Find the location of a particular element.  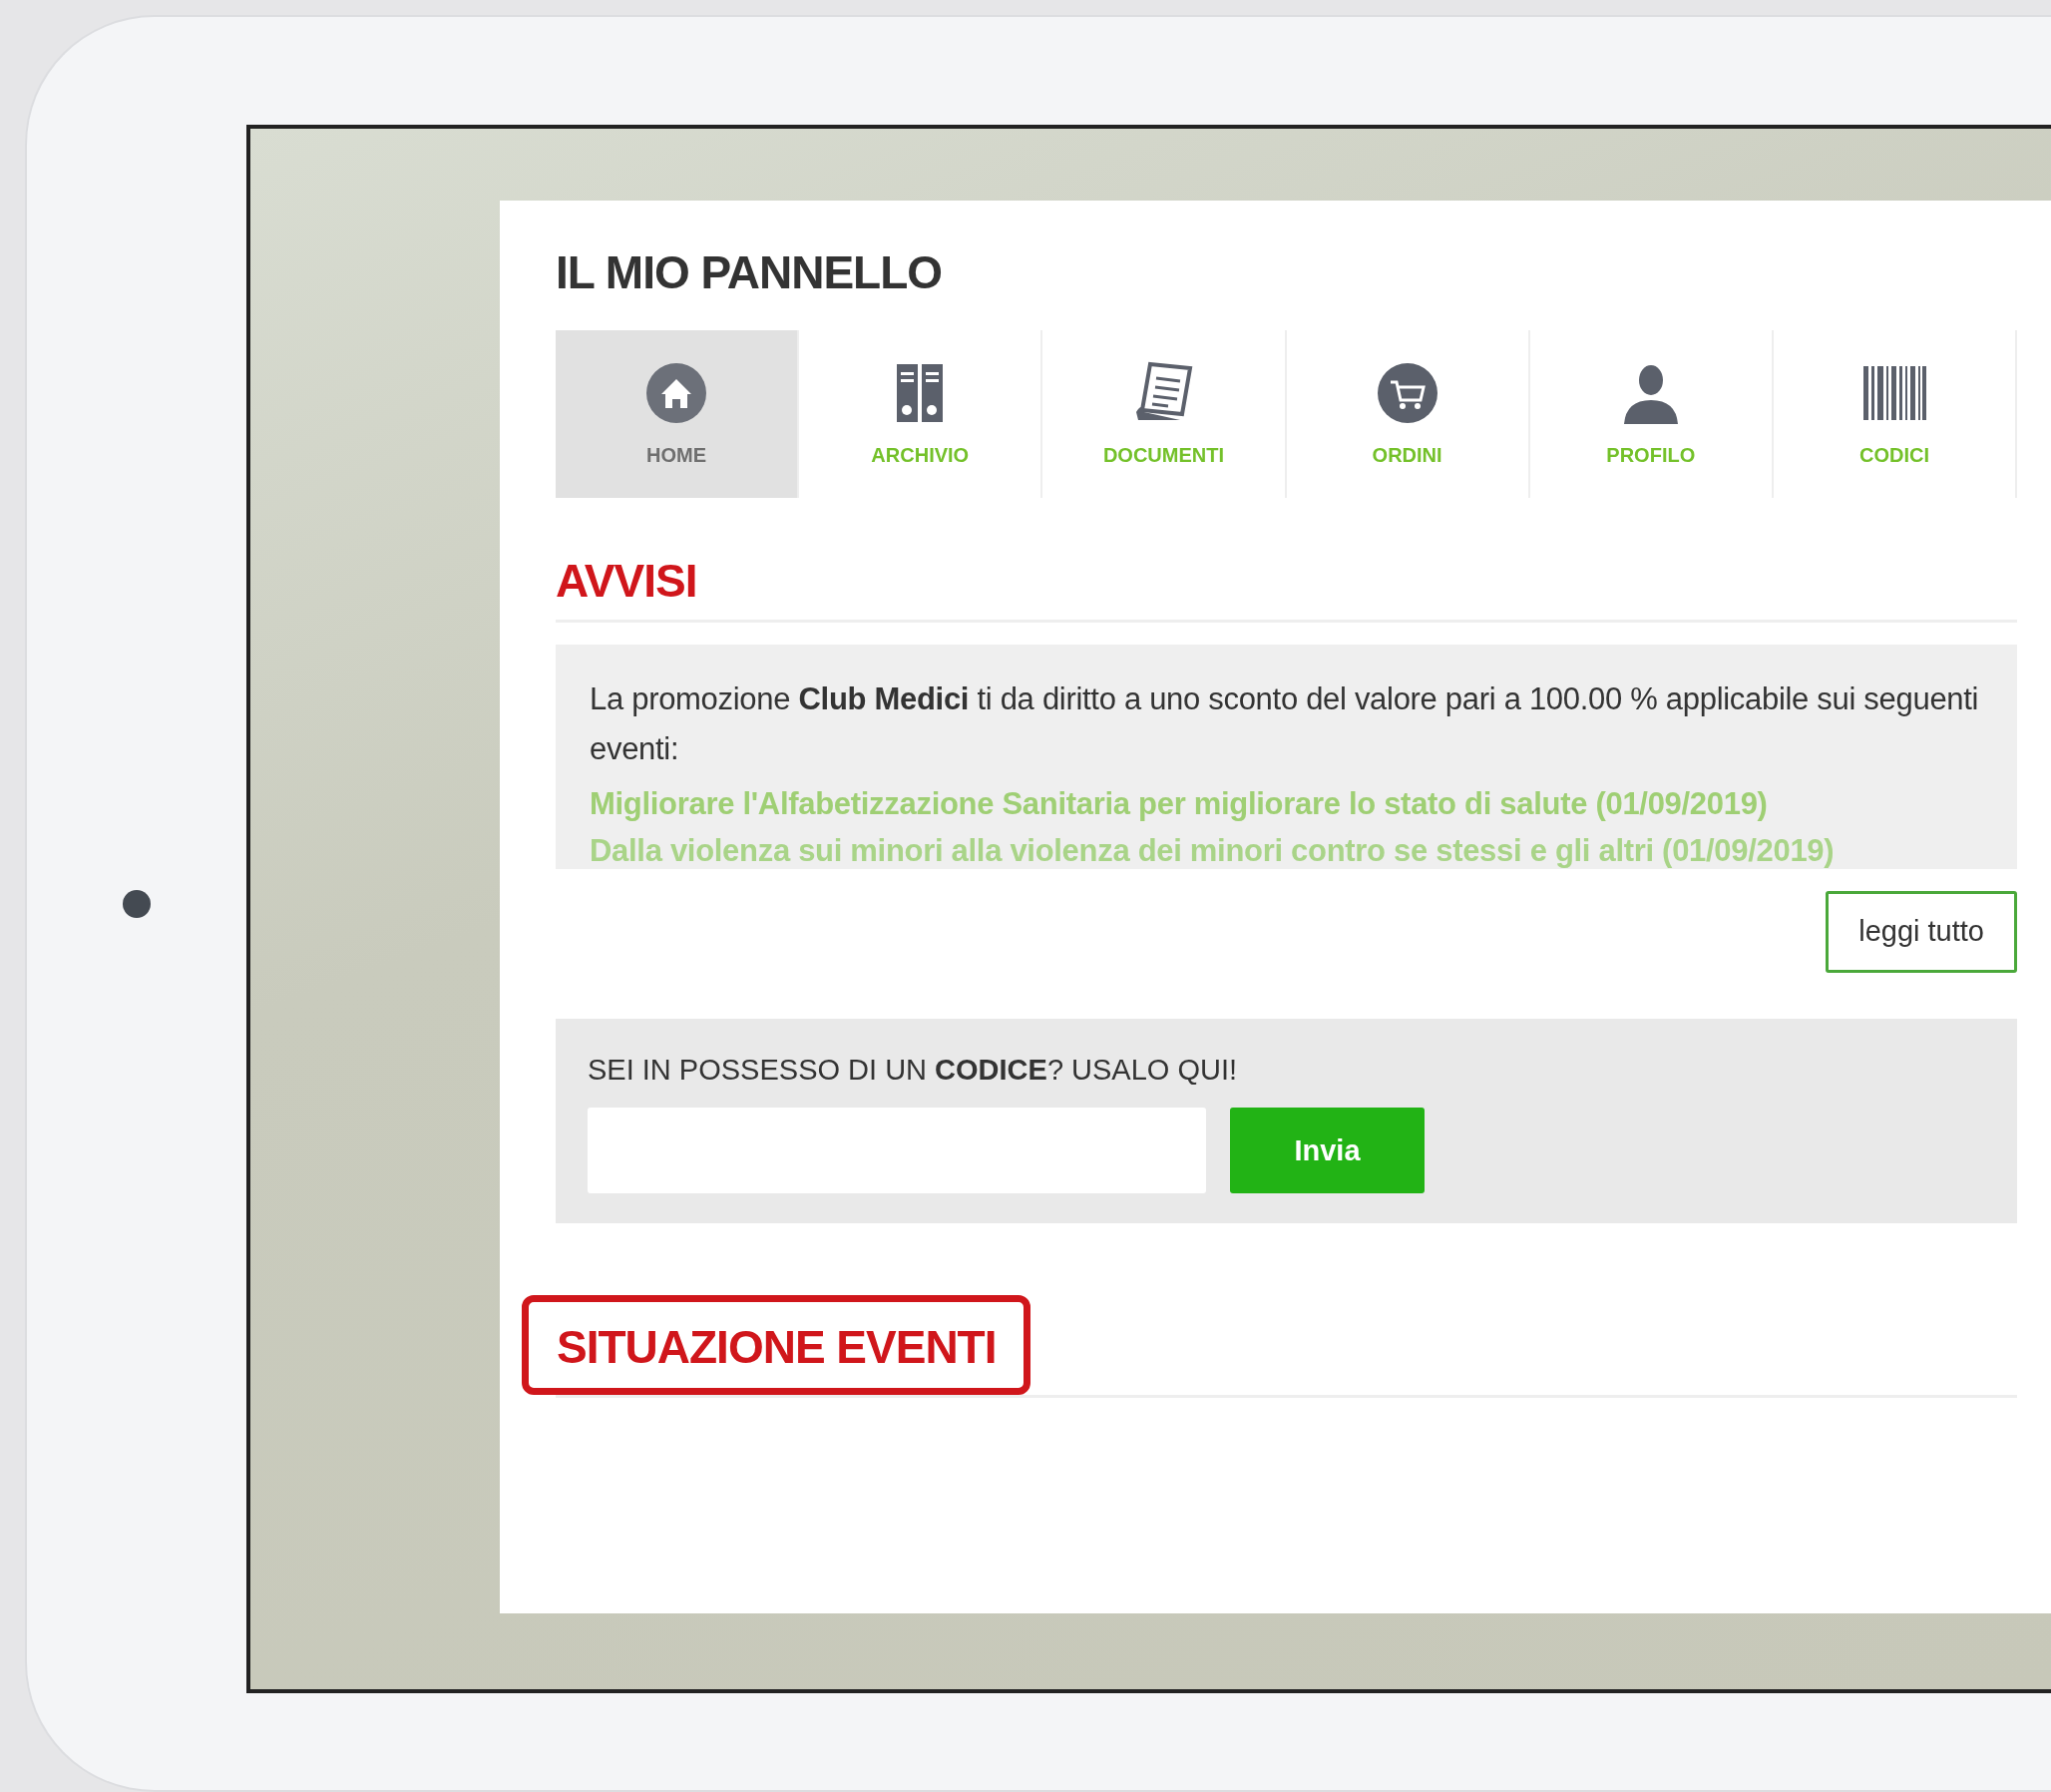

notice-message: La promozione Club Medici ti da diritto a uno sconto del valore pari a 100.00 % applicabile sui seguenti eventi: is located at coordinates (1285, 724).